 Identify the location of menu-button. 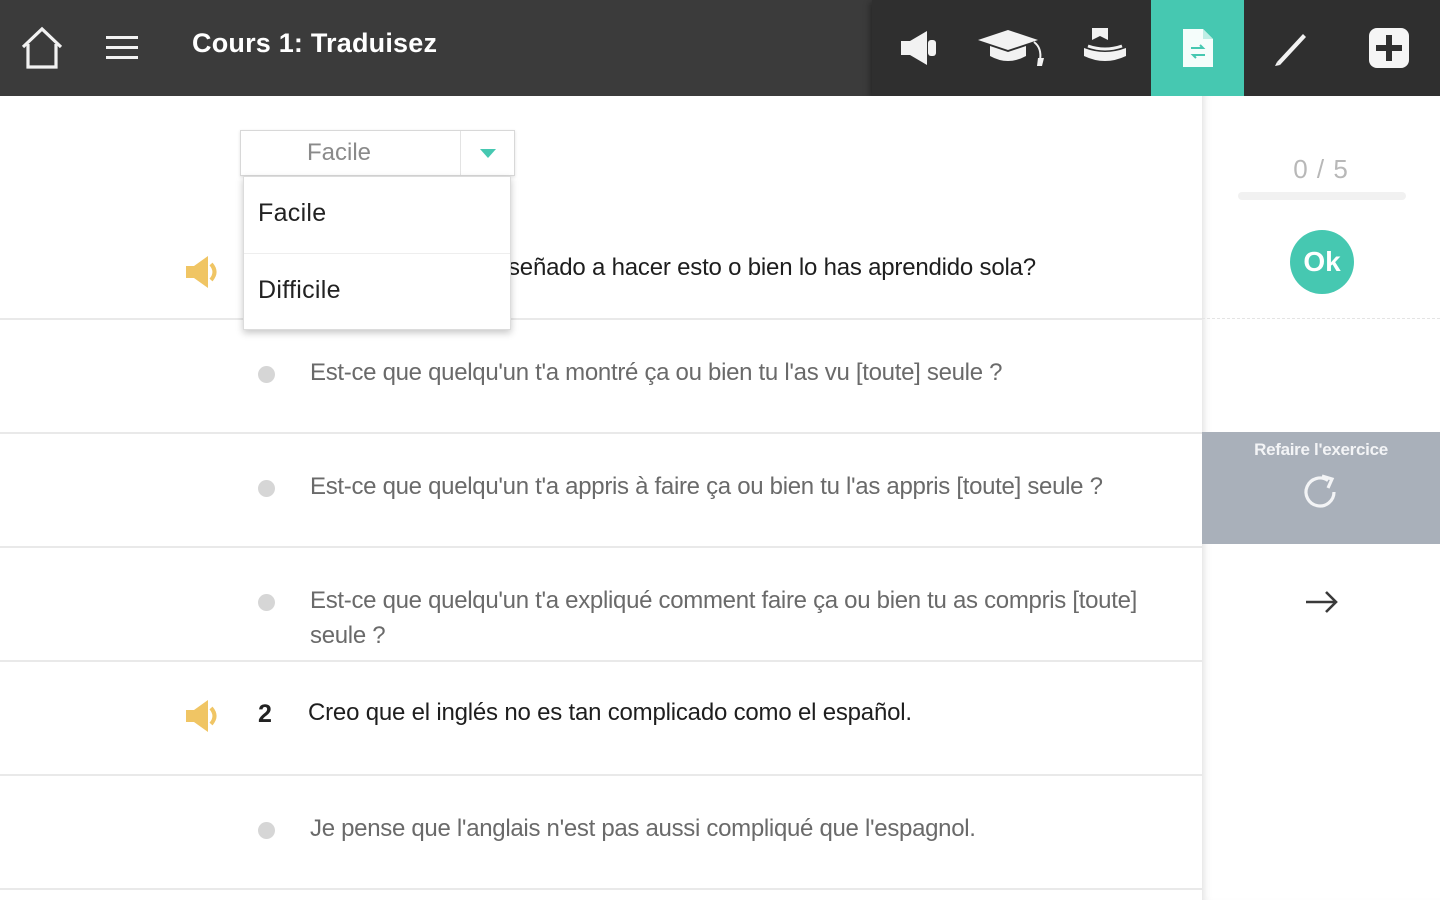
(122, 48).